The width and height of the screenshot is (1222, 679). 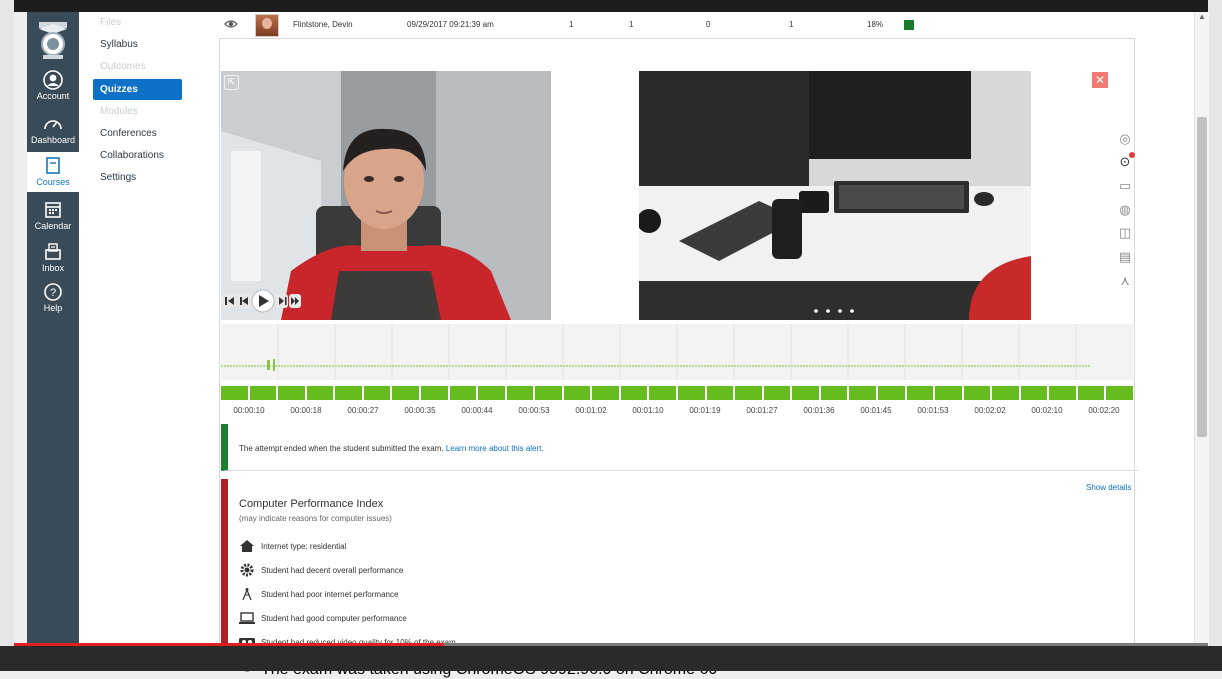 I want to click on globe-icon: ◍, so click(x=1125, y=210).